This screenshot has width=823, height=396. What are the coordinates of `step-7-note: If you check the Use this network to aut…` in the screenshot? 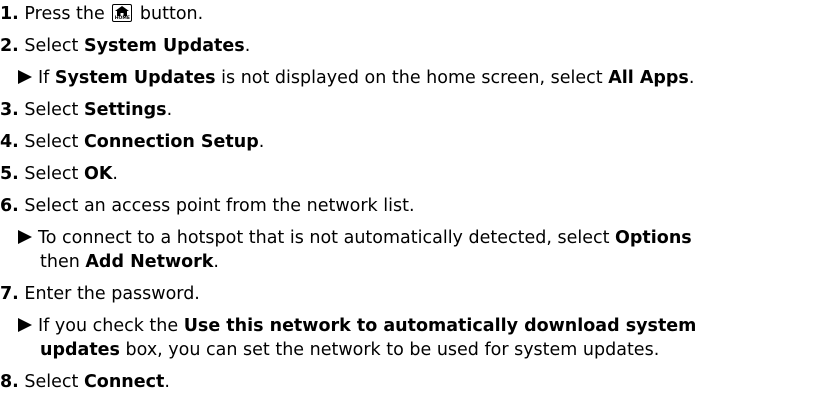 It's located at (357, 326).